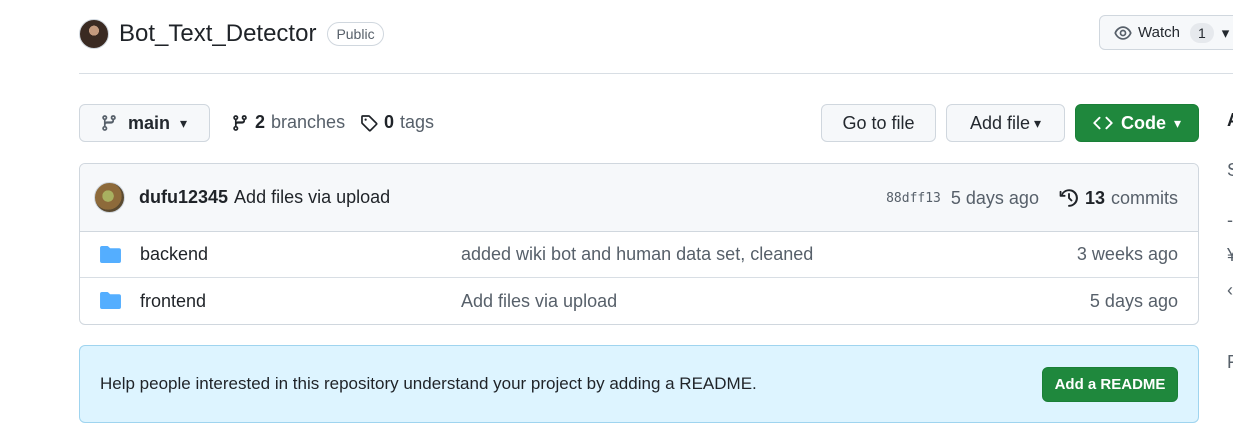 The width and height of the screenshot is (1233, 441). What do you see at coordinates (1103, 123) in the screenshot?
I see `code-icon` at bounding box center [1103, 123].